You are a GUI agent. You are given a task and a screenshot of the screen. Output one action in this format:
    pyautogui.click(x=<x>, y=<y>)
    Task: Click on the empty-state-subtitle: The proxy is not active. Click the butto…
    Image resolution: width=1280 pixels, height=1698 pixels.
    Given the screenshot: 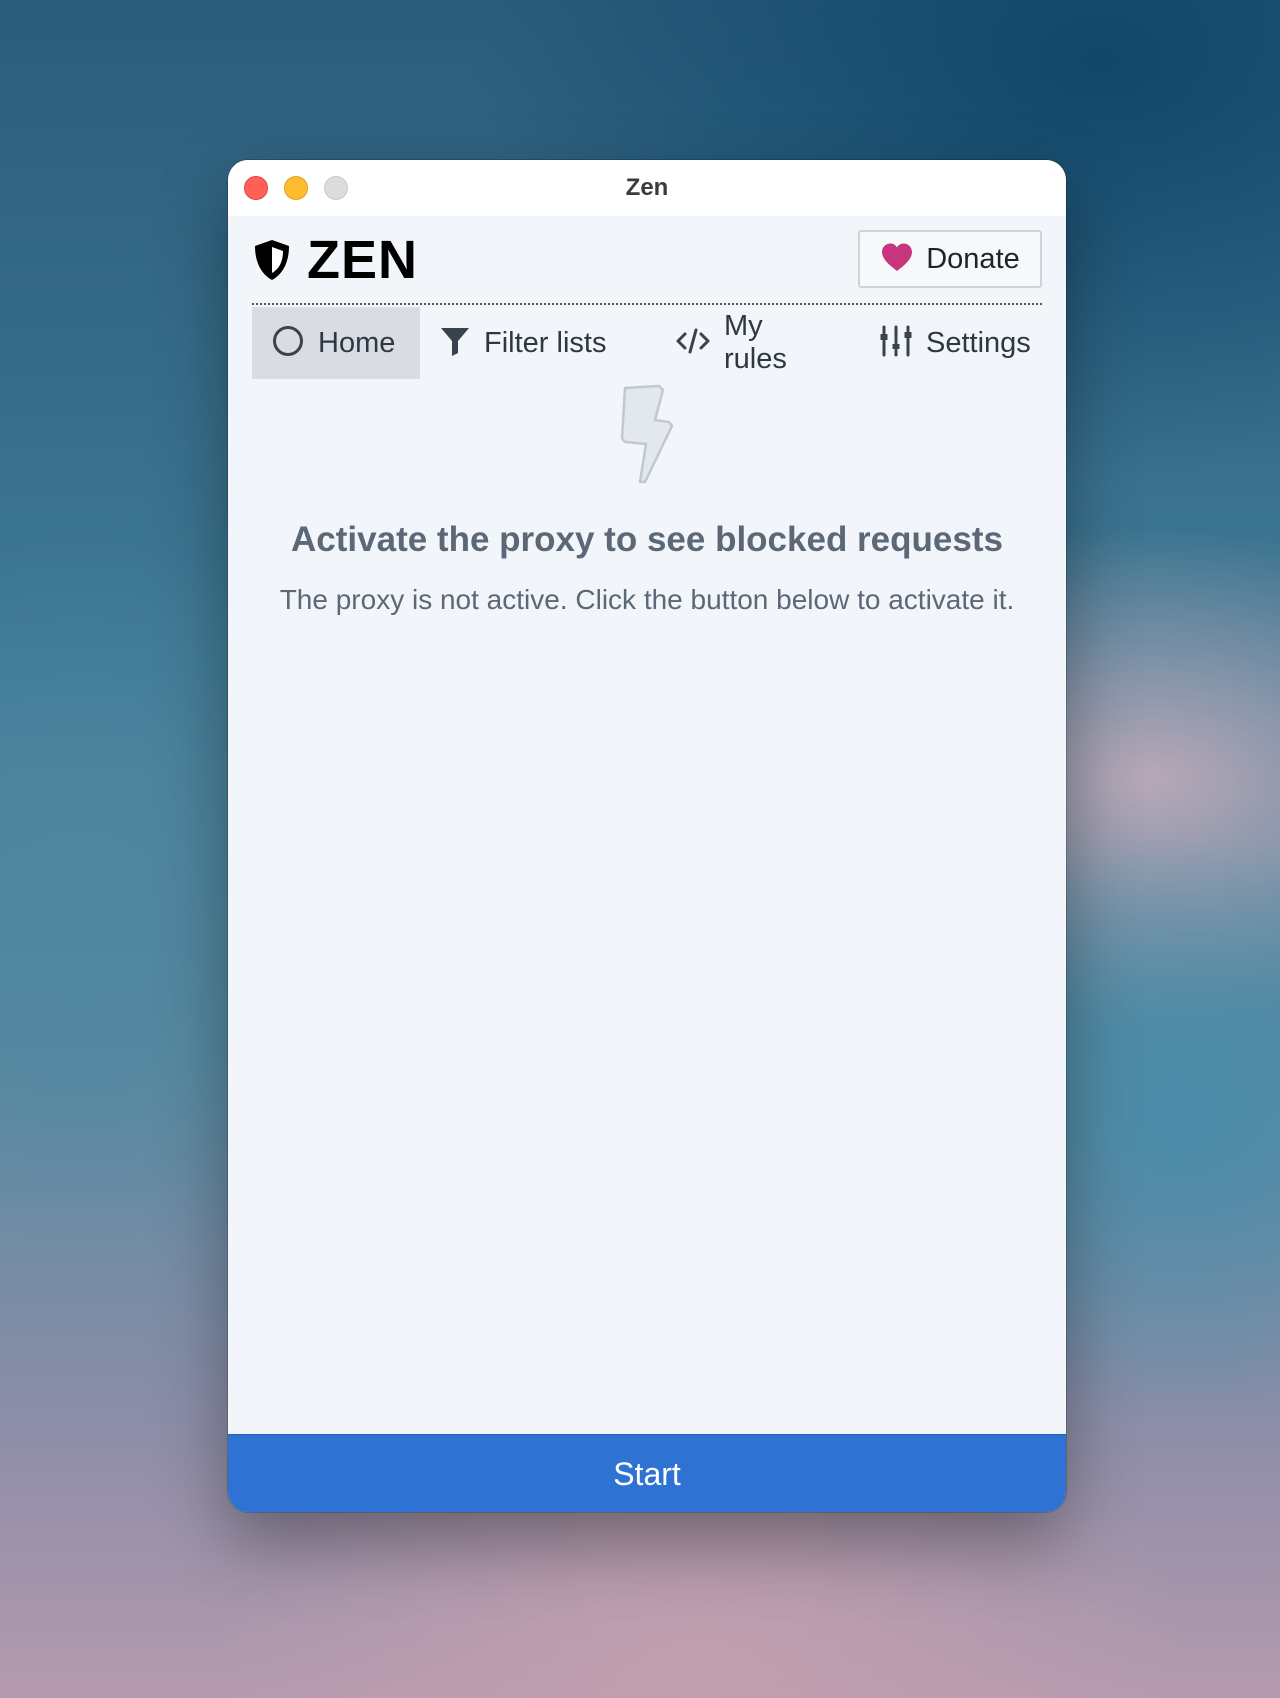 What is the action you would take?
    pyautogui.click(x=647, y=599)
    